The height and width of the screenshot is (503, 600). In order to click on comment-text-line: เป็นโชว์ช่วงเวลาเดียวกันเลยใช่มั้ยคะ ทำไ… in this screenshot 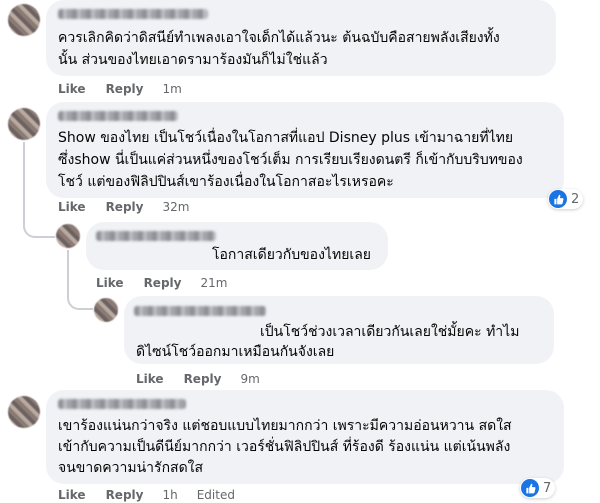, I will do `click(390, 332)`.